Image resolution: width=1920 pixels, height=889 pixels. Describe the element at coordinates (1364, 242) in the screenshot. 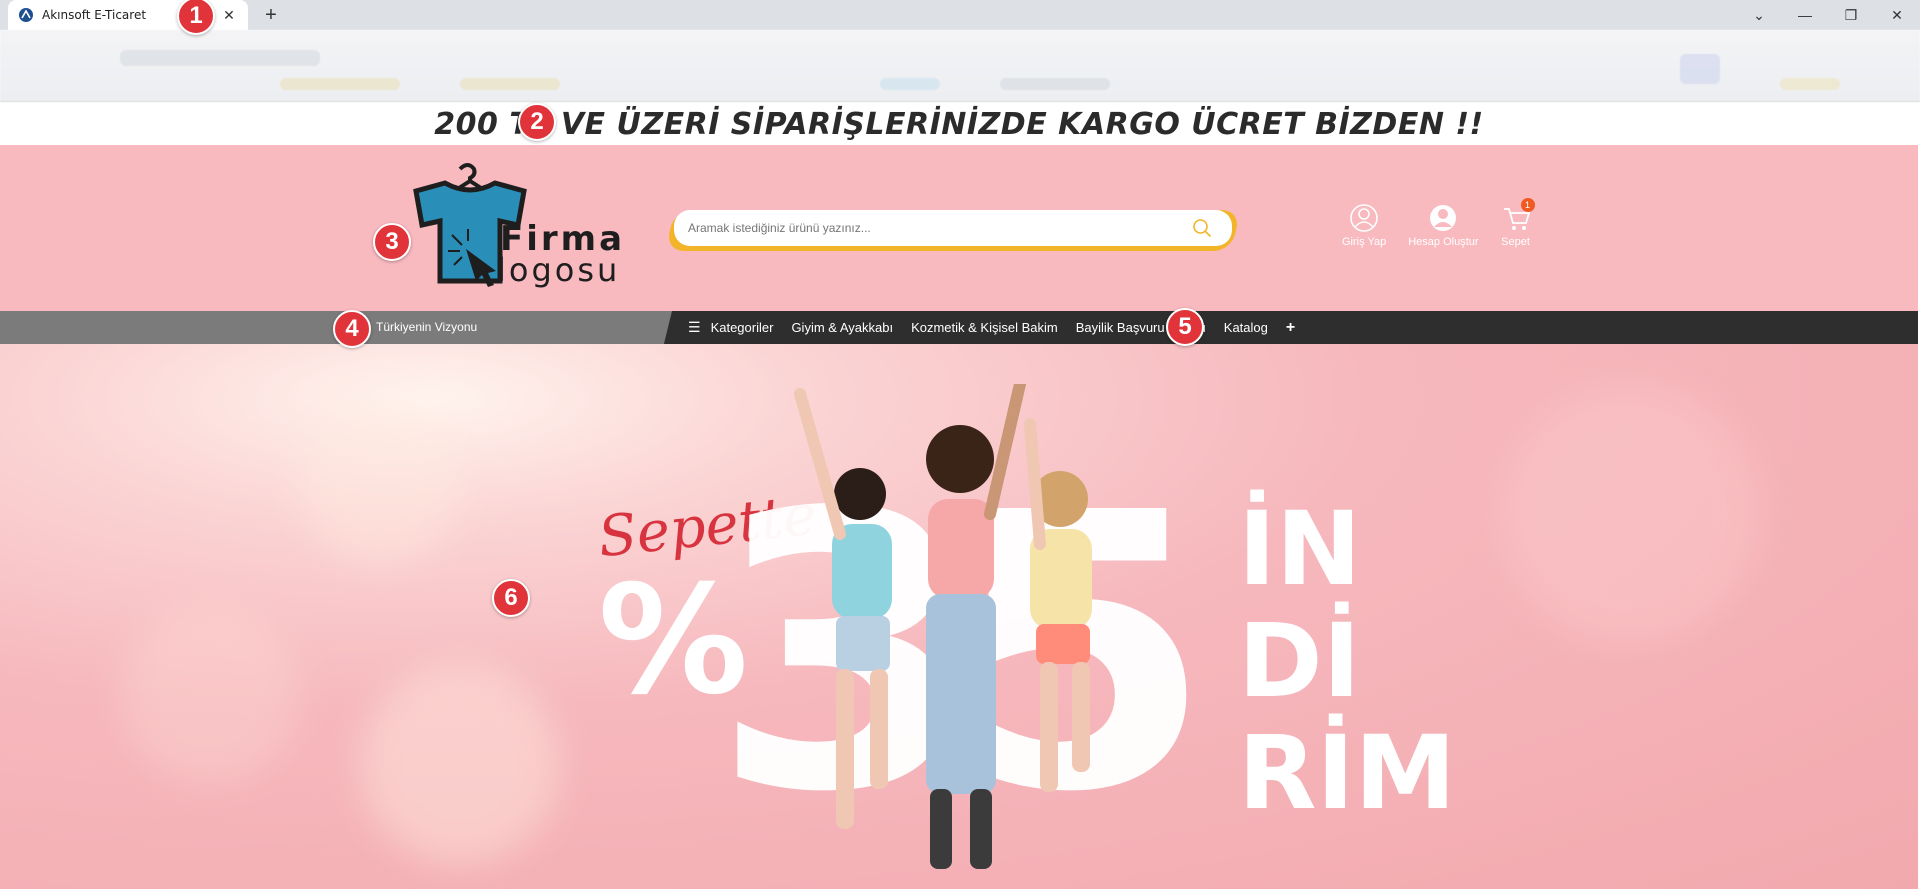

I see `login-label: Giriş Yap` at that location.